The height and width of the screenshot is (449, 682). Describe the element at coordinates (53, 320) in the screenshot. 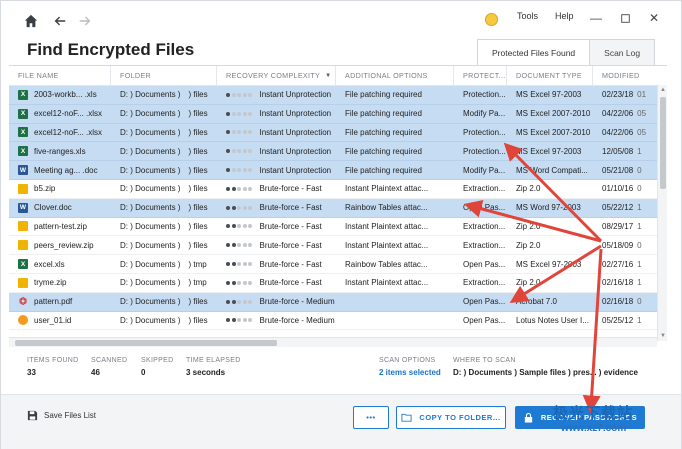

I see `file-name: user_01.id` at that location.